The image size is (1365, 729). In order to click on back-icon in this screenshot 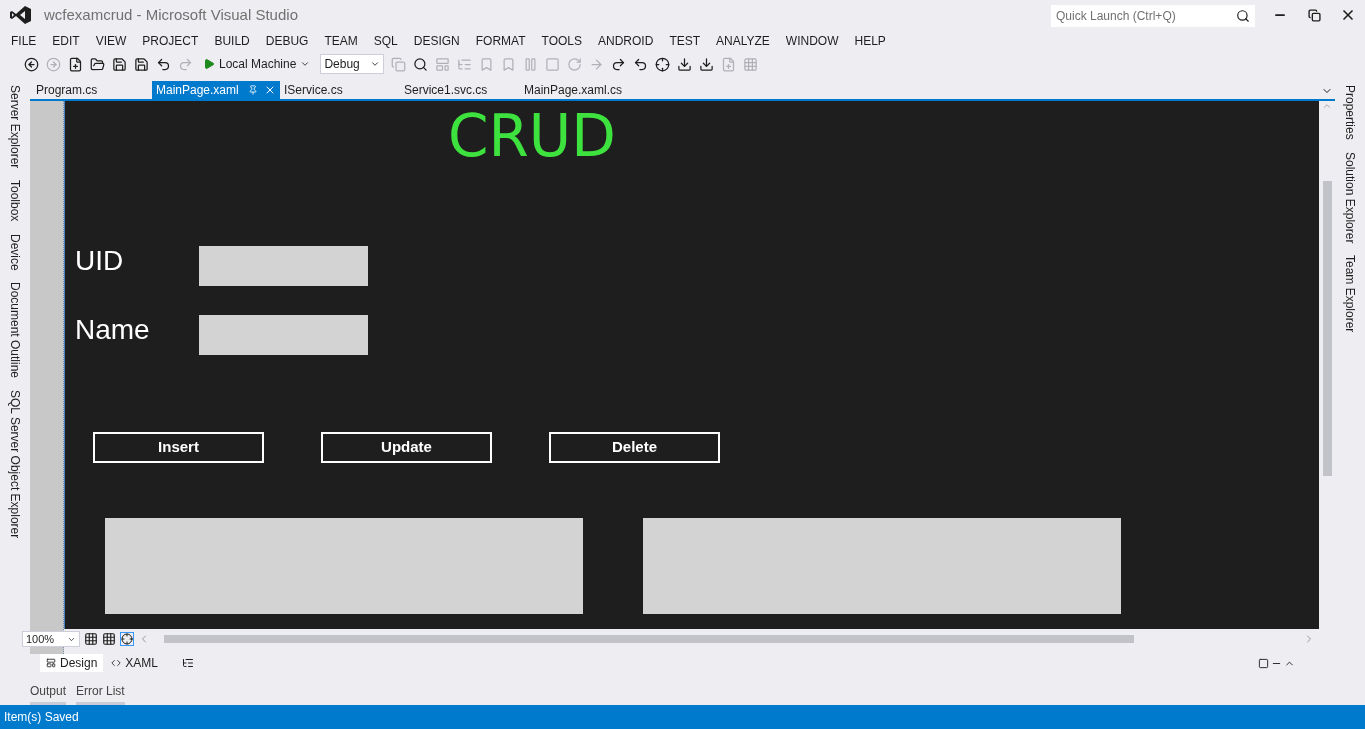, I will do `click(31, 64)`.